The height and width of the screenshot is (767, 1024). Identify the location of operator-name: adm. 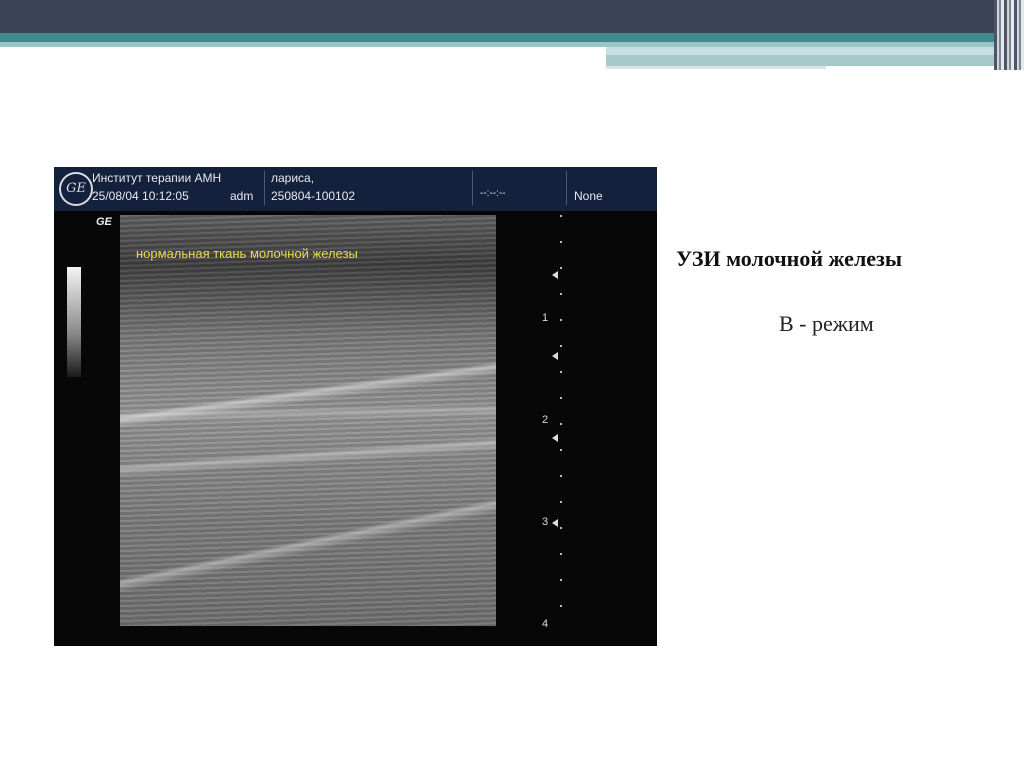
(242, 196).